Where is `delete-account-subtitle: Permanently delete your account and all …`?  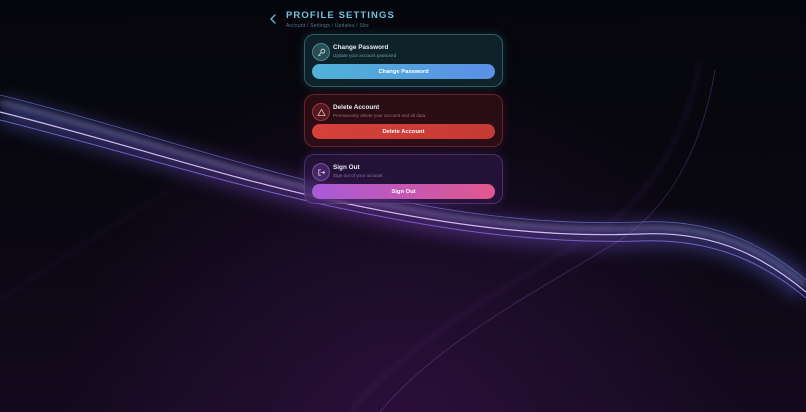
delete-account-subtitle: Permanently delete your account and all … is located at coordinates (379, 115).